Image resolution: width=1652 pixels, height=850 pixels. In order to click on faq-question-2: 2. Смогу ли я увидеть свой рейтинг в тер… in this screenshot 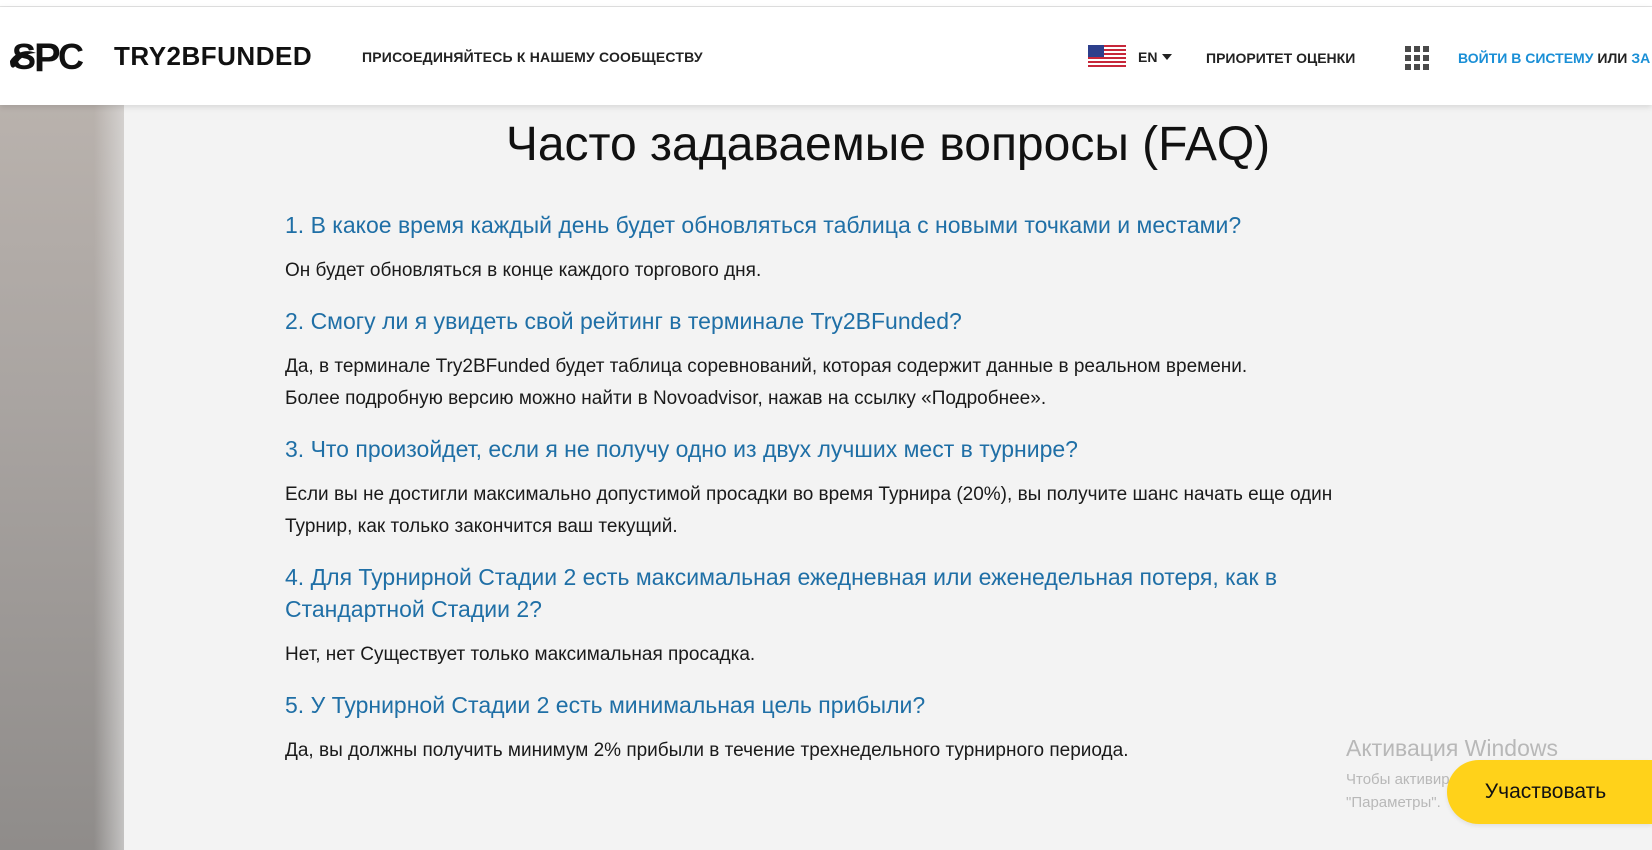, I will do `click(885, 321)`.